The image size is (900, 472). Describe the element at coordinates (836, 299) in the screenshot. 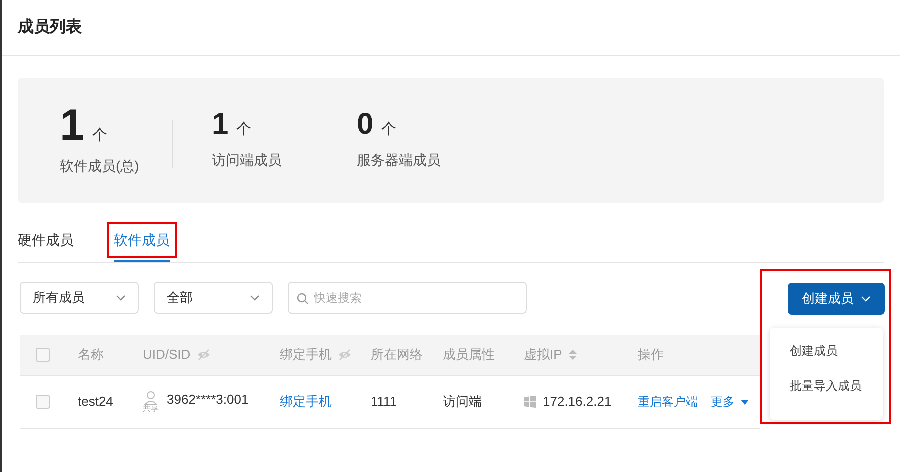

I see `create-member-button: 创建成员` at that location.